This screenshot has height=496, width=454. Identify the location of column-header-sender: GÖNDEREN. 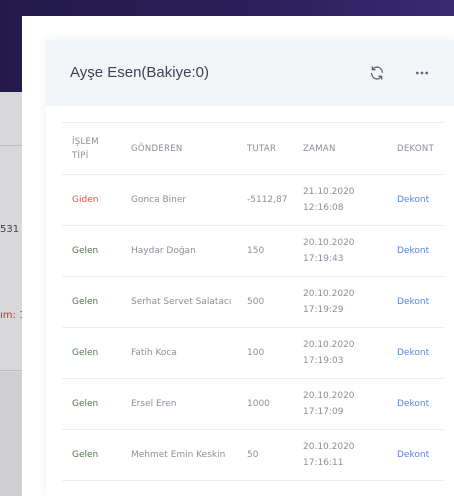
(157, 148).